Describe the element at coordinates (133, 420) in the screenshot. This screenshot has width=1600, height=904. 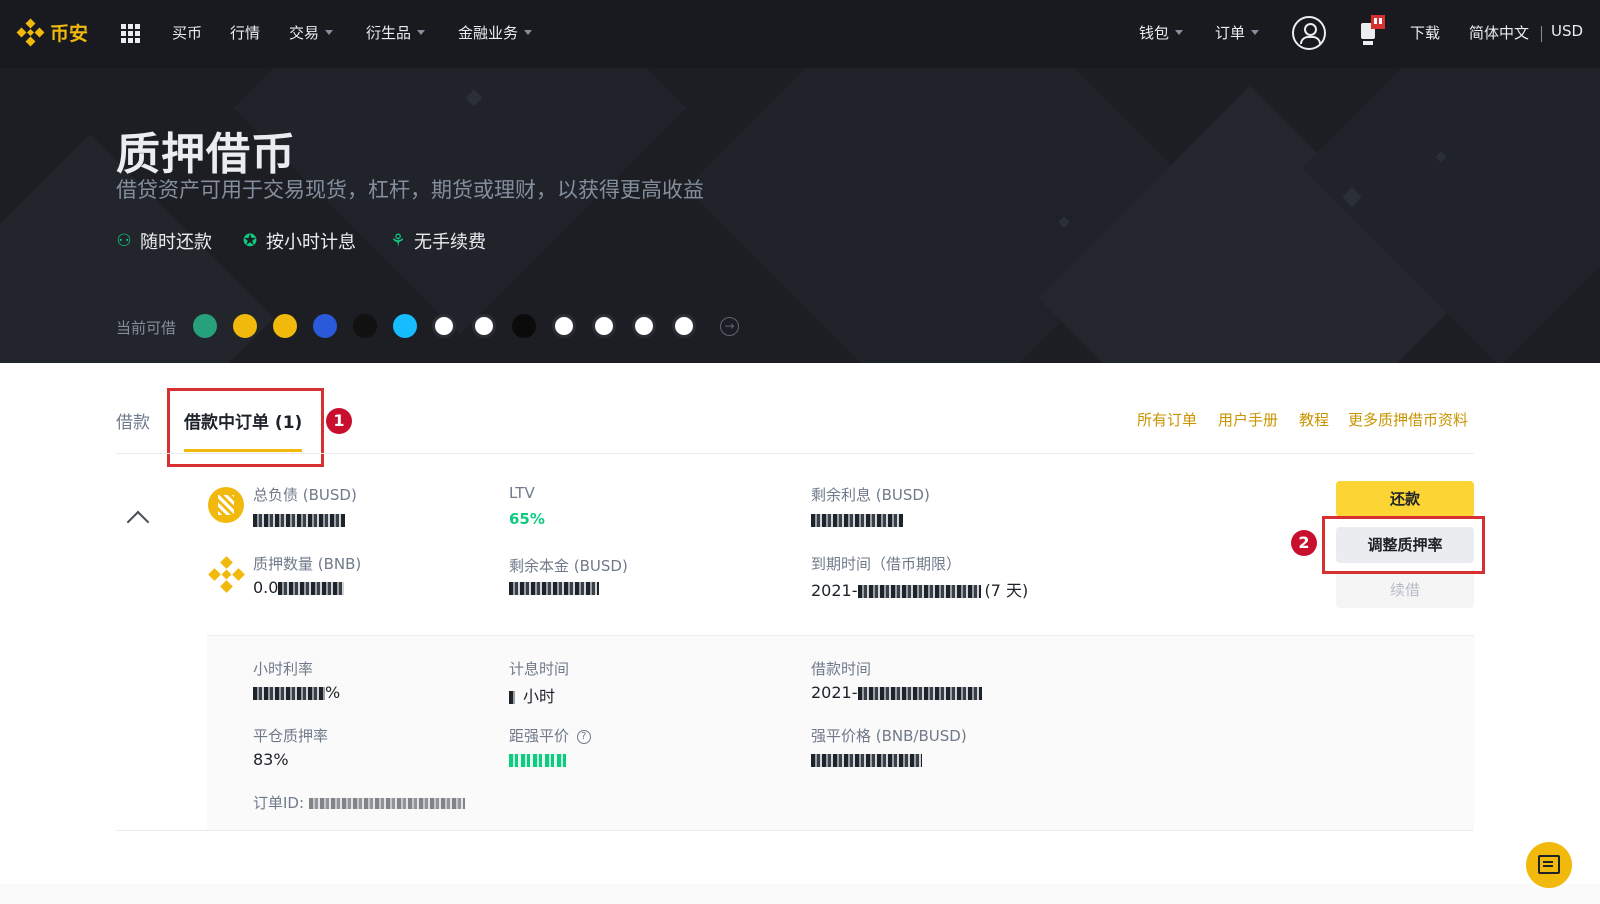
I see `tab-loan: 借款` at that location.